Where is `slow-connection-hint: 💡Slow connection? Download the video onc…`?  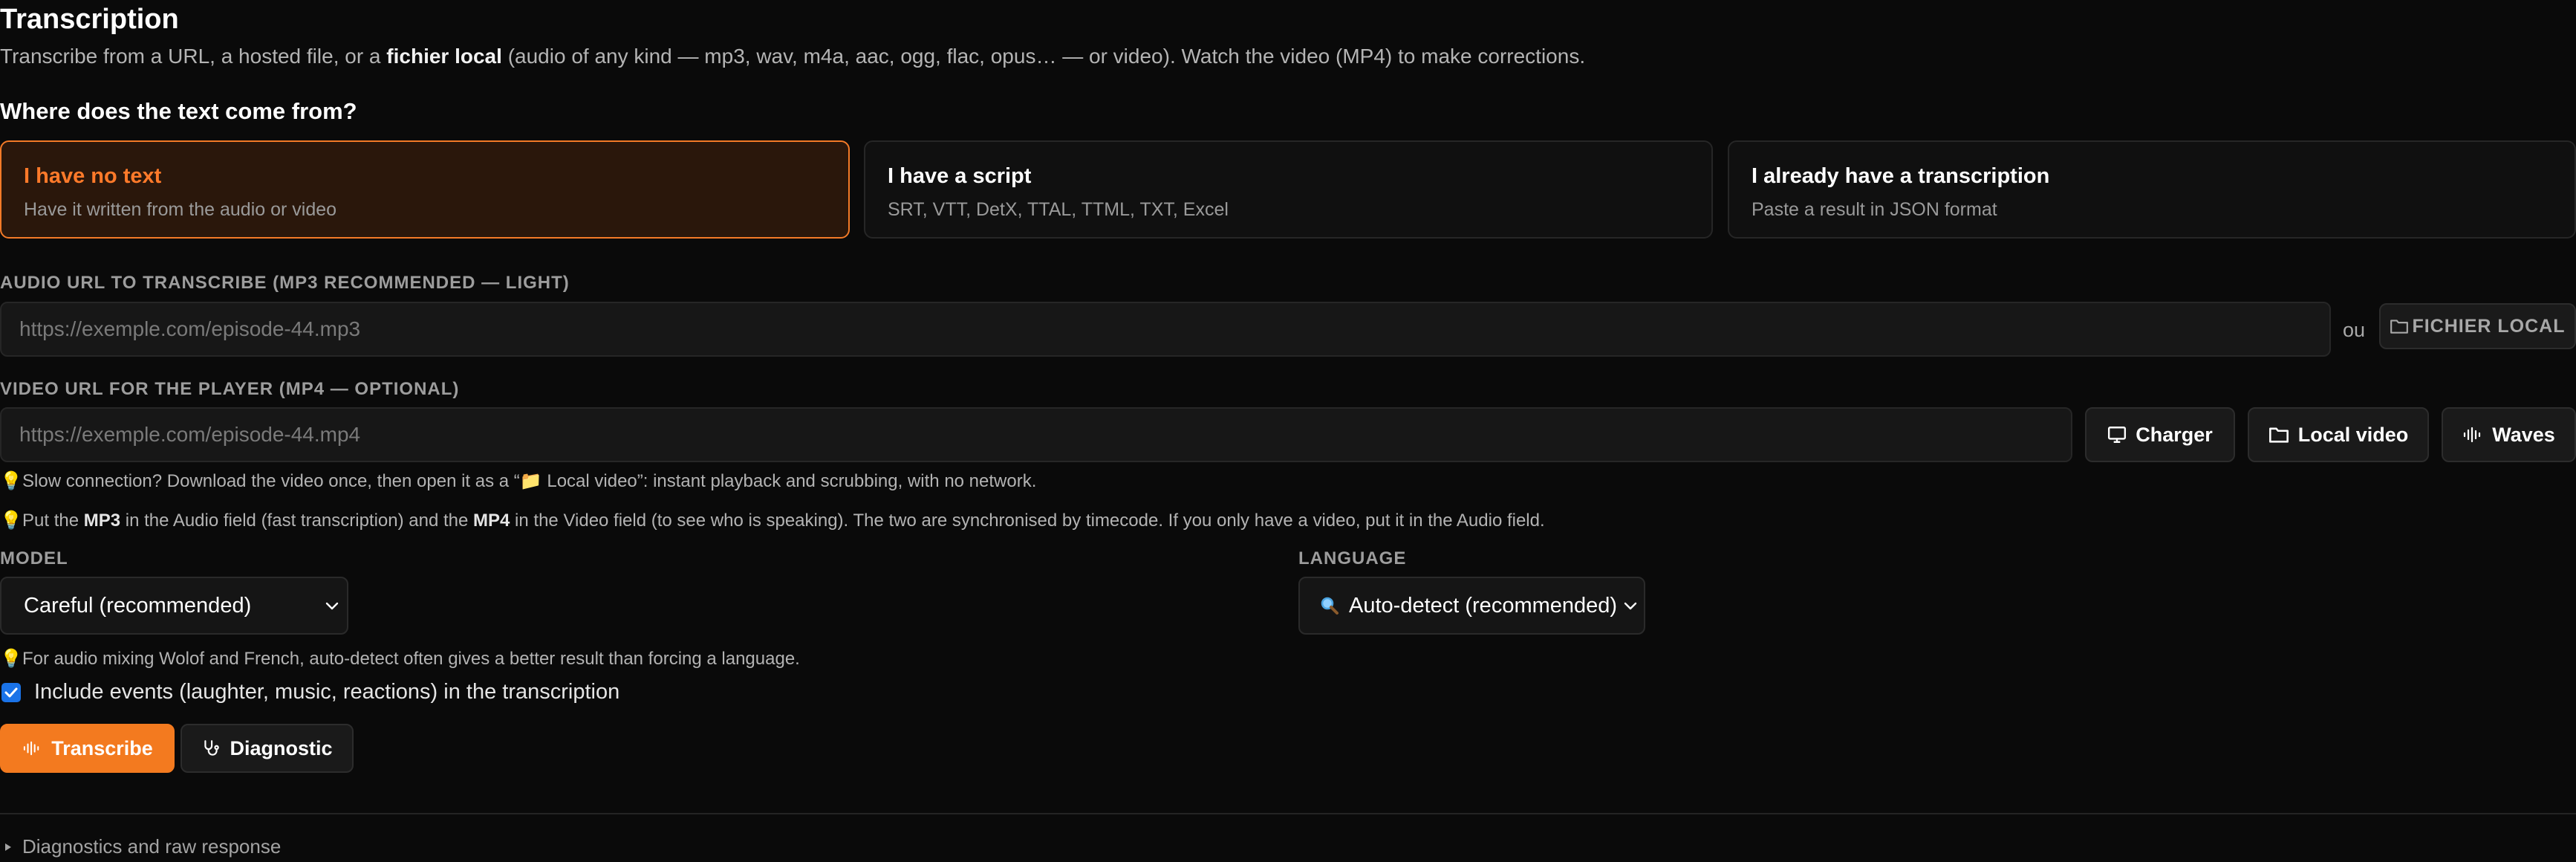 slow-connection-hint: 💡Slow connection? Download the video onc… is located at coordinates (518, 481).